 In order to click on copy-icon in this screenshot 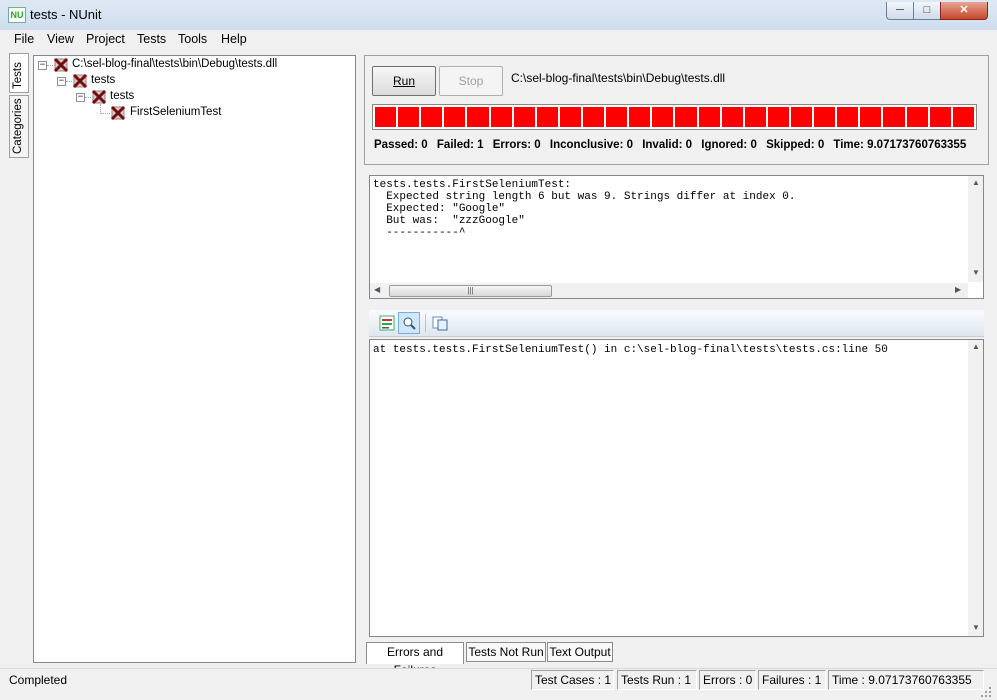, I will do `click(440, 323)`.